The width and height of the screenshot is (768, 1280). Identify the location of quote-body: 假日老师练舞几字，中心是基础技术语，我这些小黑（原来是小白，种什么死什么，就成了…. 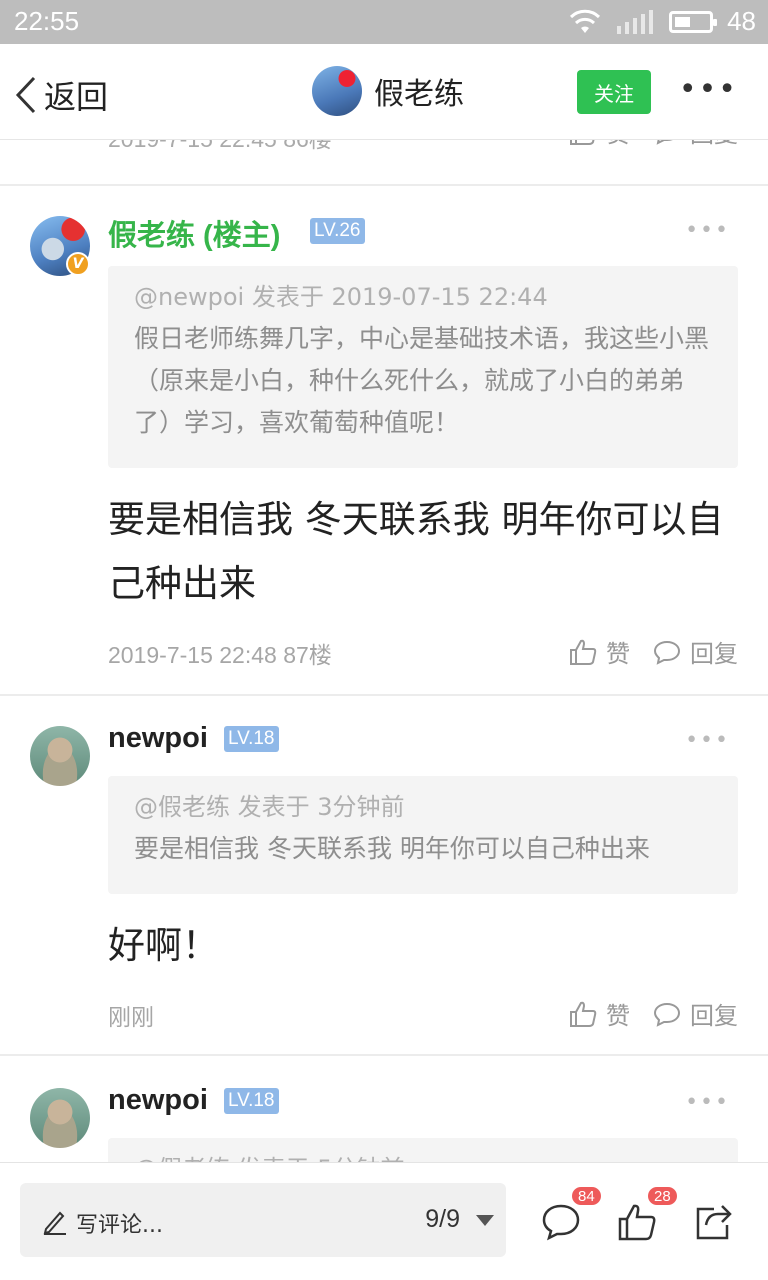
(422, 380).